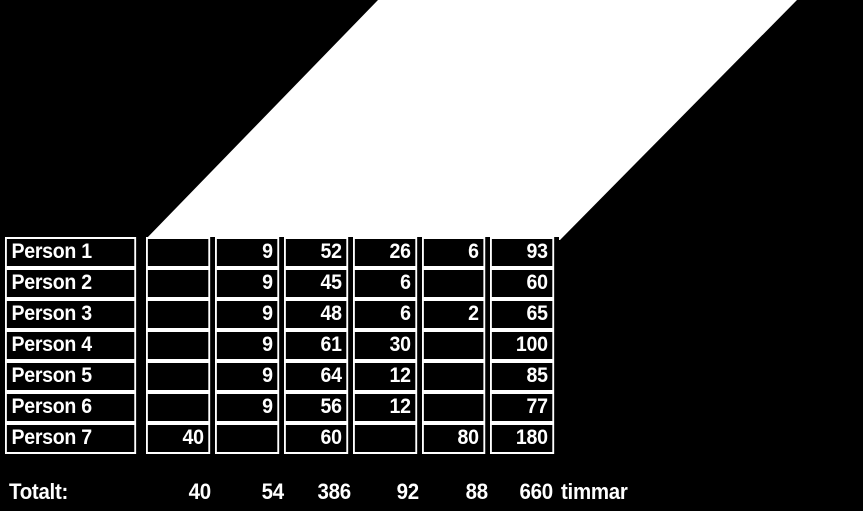 Image resolution: width=863 pixels, height=511 pixels. What do you see at coordinates (71, 283) in the screenshot?
I see `row-label: Person 2` at bounding box center [71, 283].